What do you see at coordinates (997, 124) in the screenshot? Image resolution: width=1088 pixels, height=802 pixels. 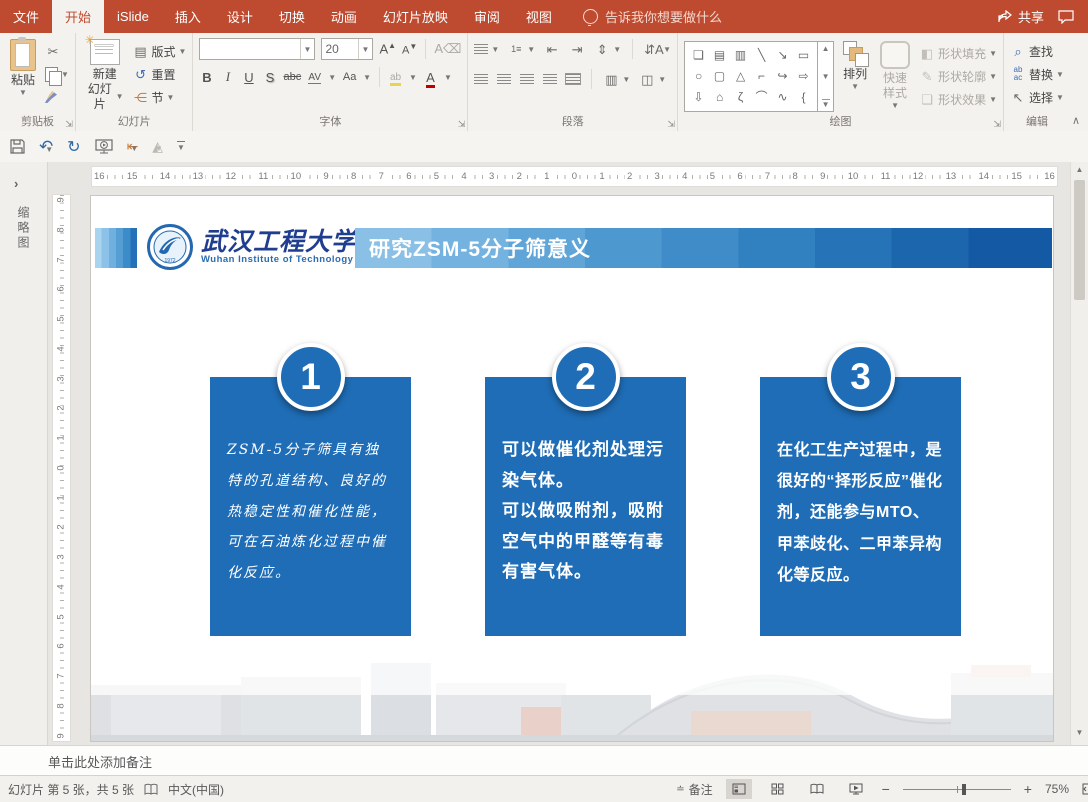 I see `drawing-dialog-launcher: ⇲` at bounding box center [997, 124].